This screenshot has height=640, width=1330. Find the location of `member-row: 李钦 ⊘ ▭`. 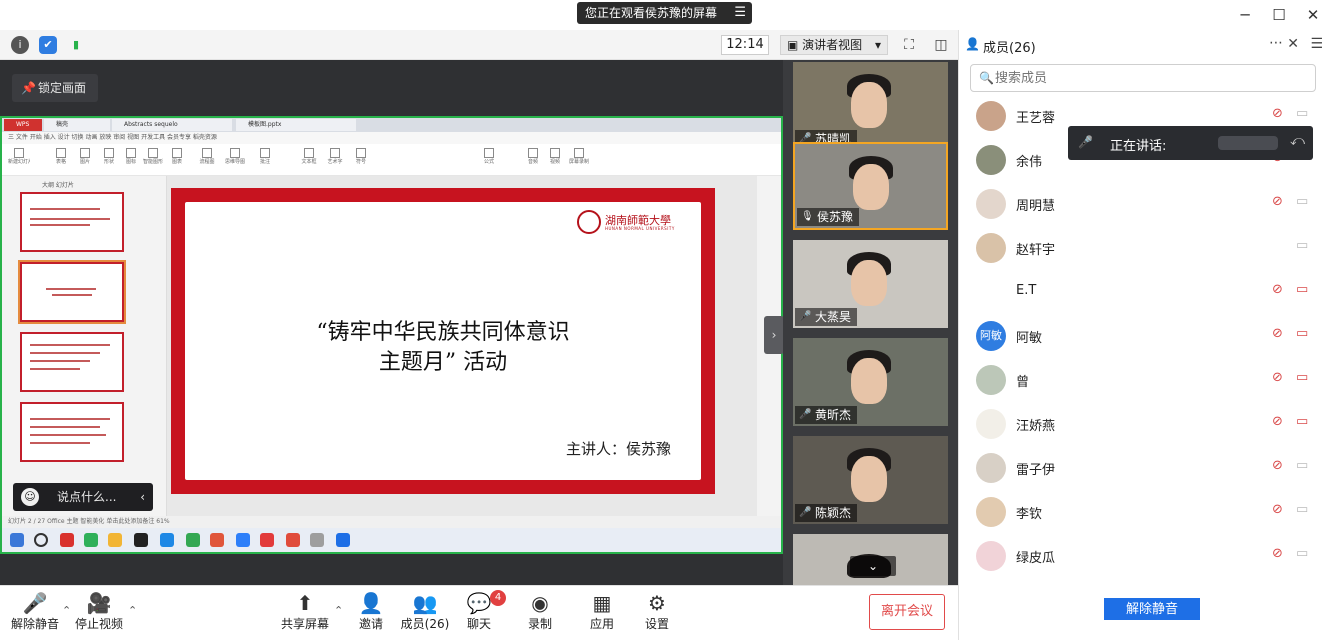

member-row: 李钦 ⊘ ▭ is located at coordinates (1144, 512).